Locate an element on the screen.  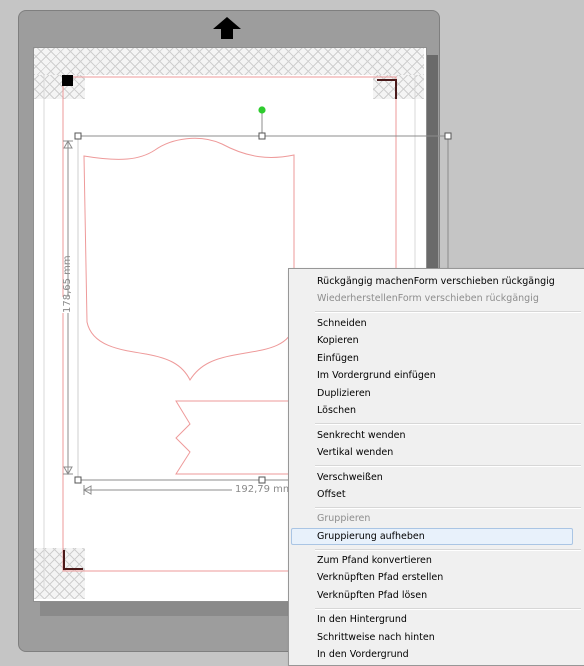
menu-item-convert-to-path: Zum Pfand konvertieren is located at coordinates (432, 560).